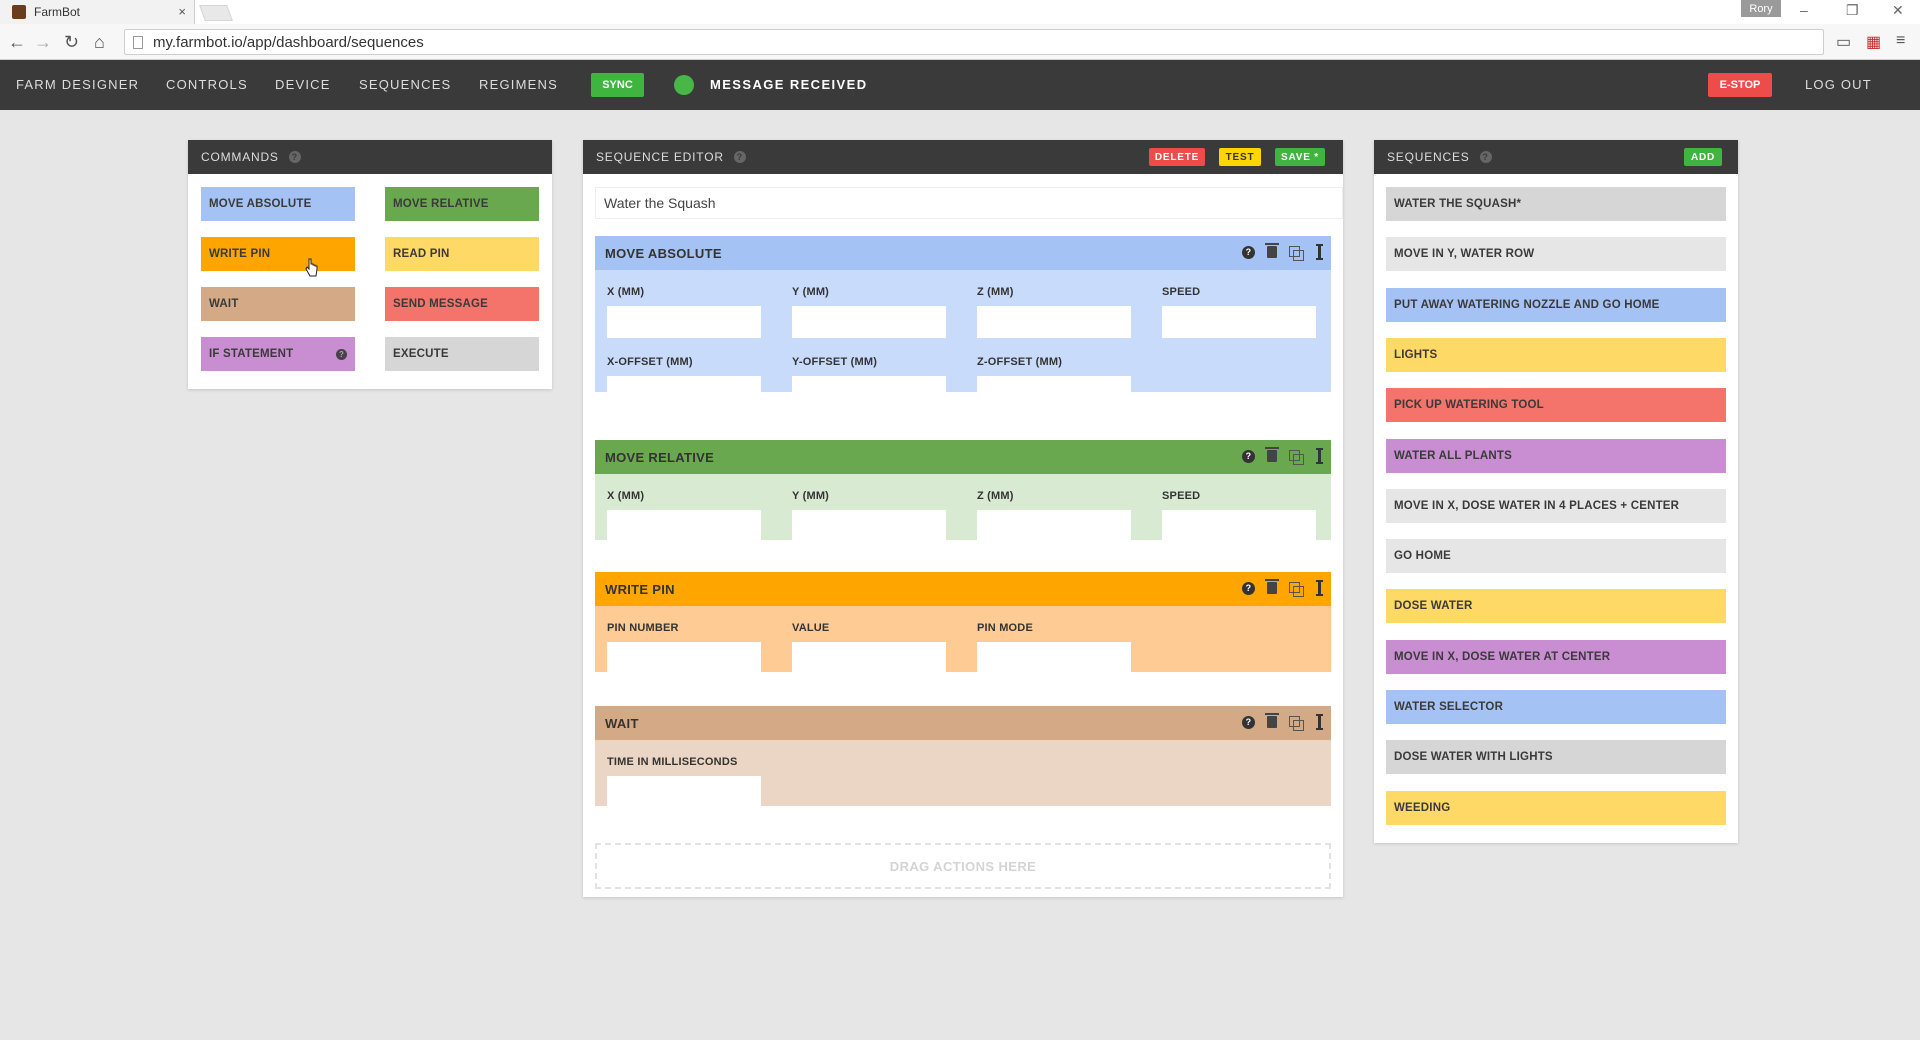 This screenshot has height=1040, width=1920. I want to click on step-header: WRITE PIN?, so click(963, 589).